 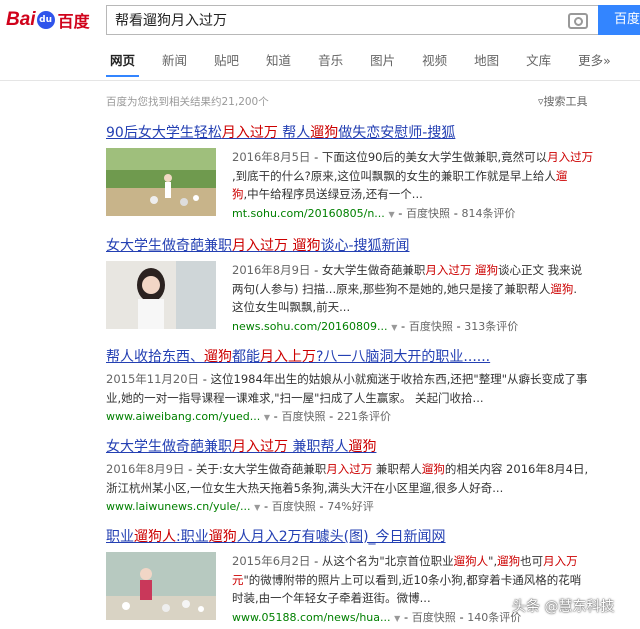 I want to click on review-count: 313条评价, so click(x=491, y=326).